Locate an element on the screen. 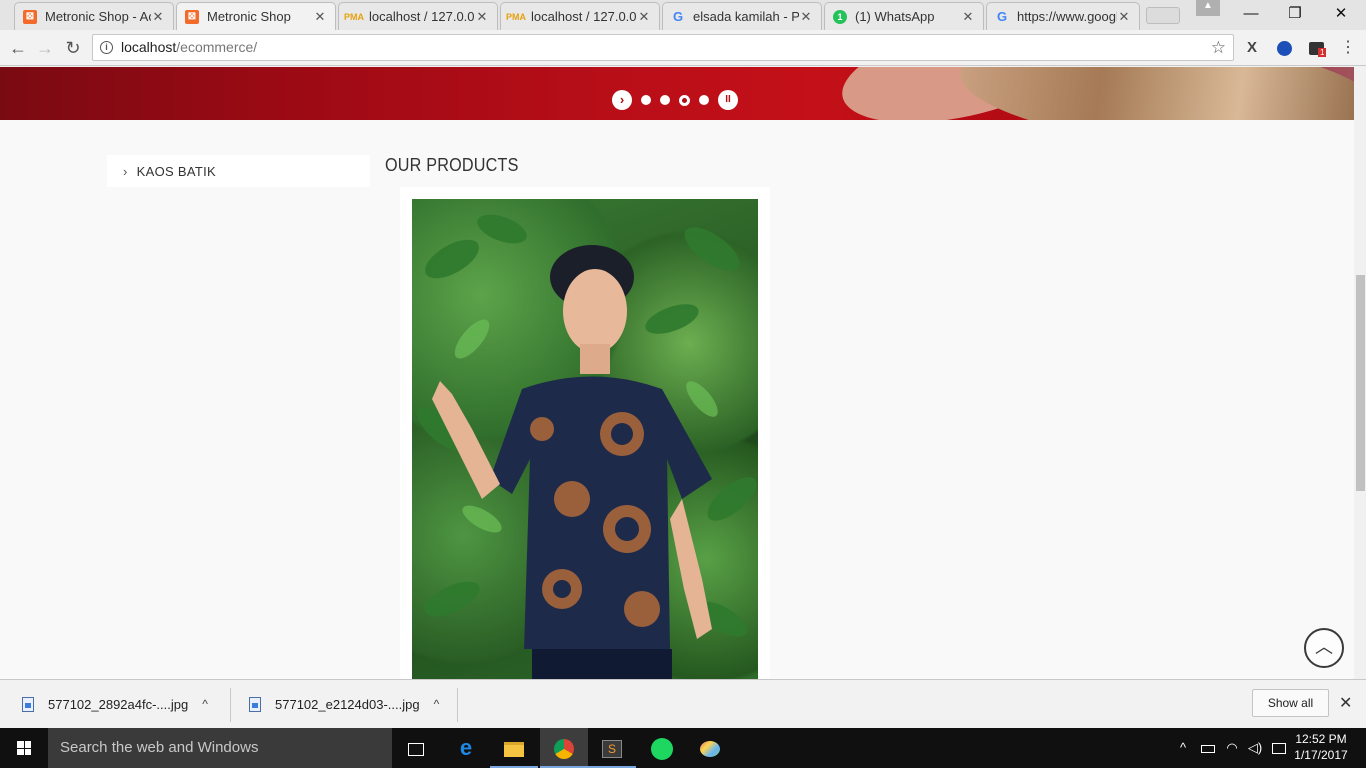  paint-icon is located at coordinates (710, 748).